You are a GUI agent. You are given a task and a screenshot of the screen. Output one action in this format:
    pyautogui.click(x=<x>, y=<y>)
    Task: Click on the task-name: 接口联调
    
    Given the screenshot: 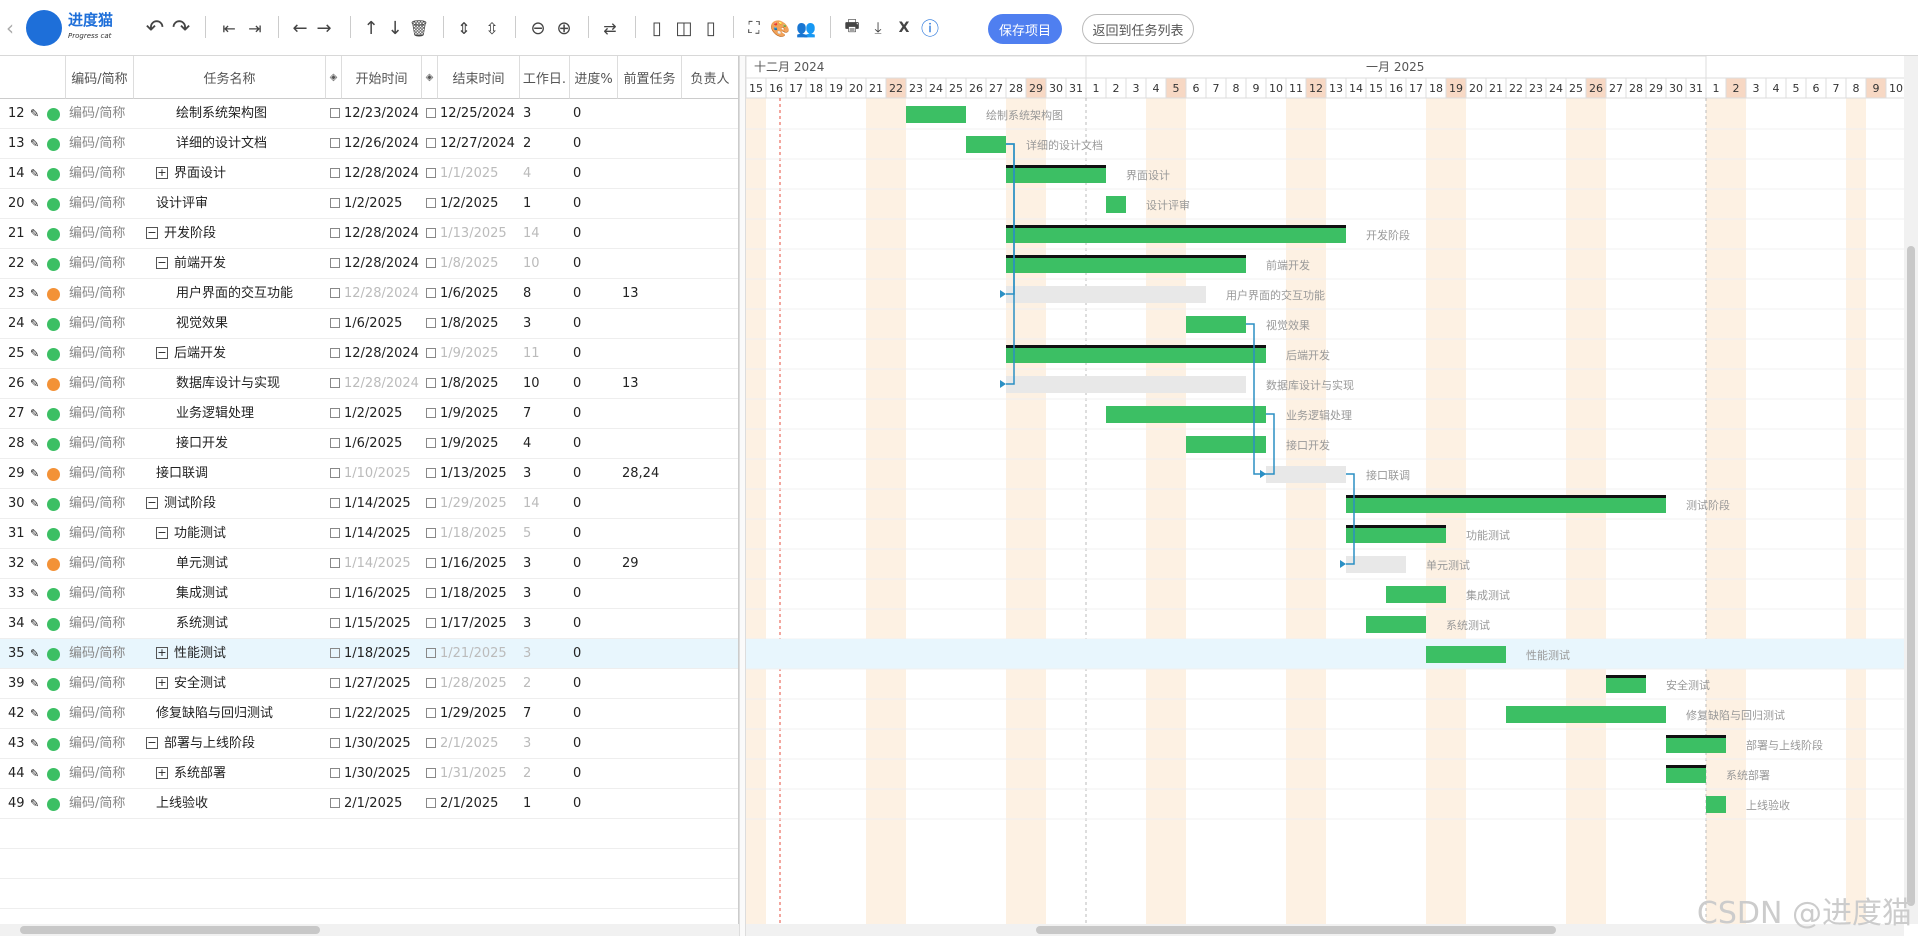 What is the action you would take?
    pyautogui.click(x=240, y=474)
    